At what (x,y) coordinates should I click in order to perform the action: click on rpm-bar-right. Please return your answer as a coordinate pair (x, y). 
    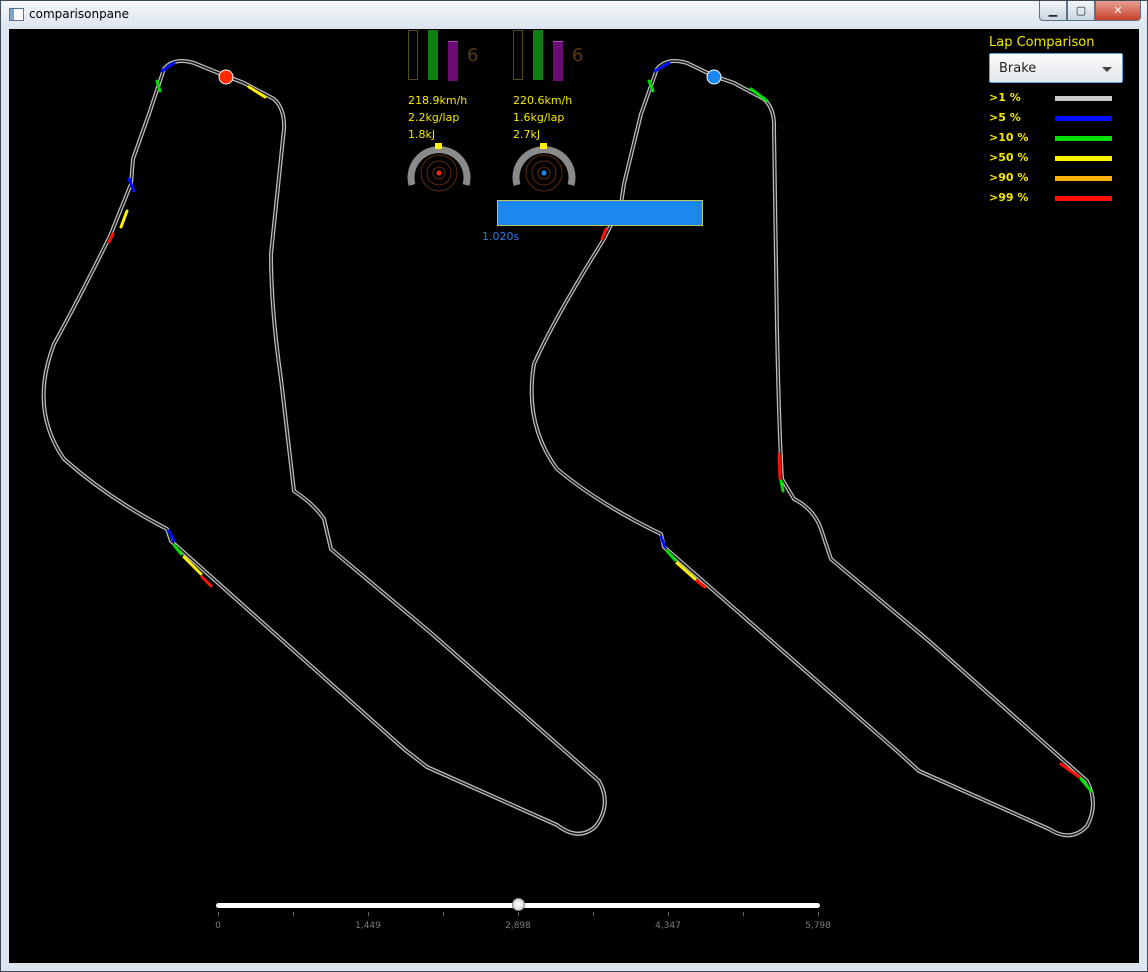
    Looking at the image, I should click on (538, 55).